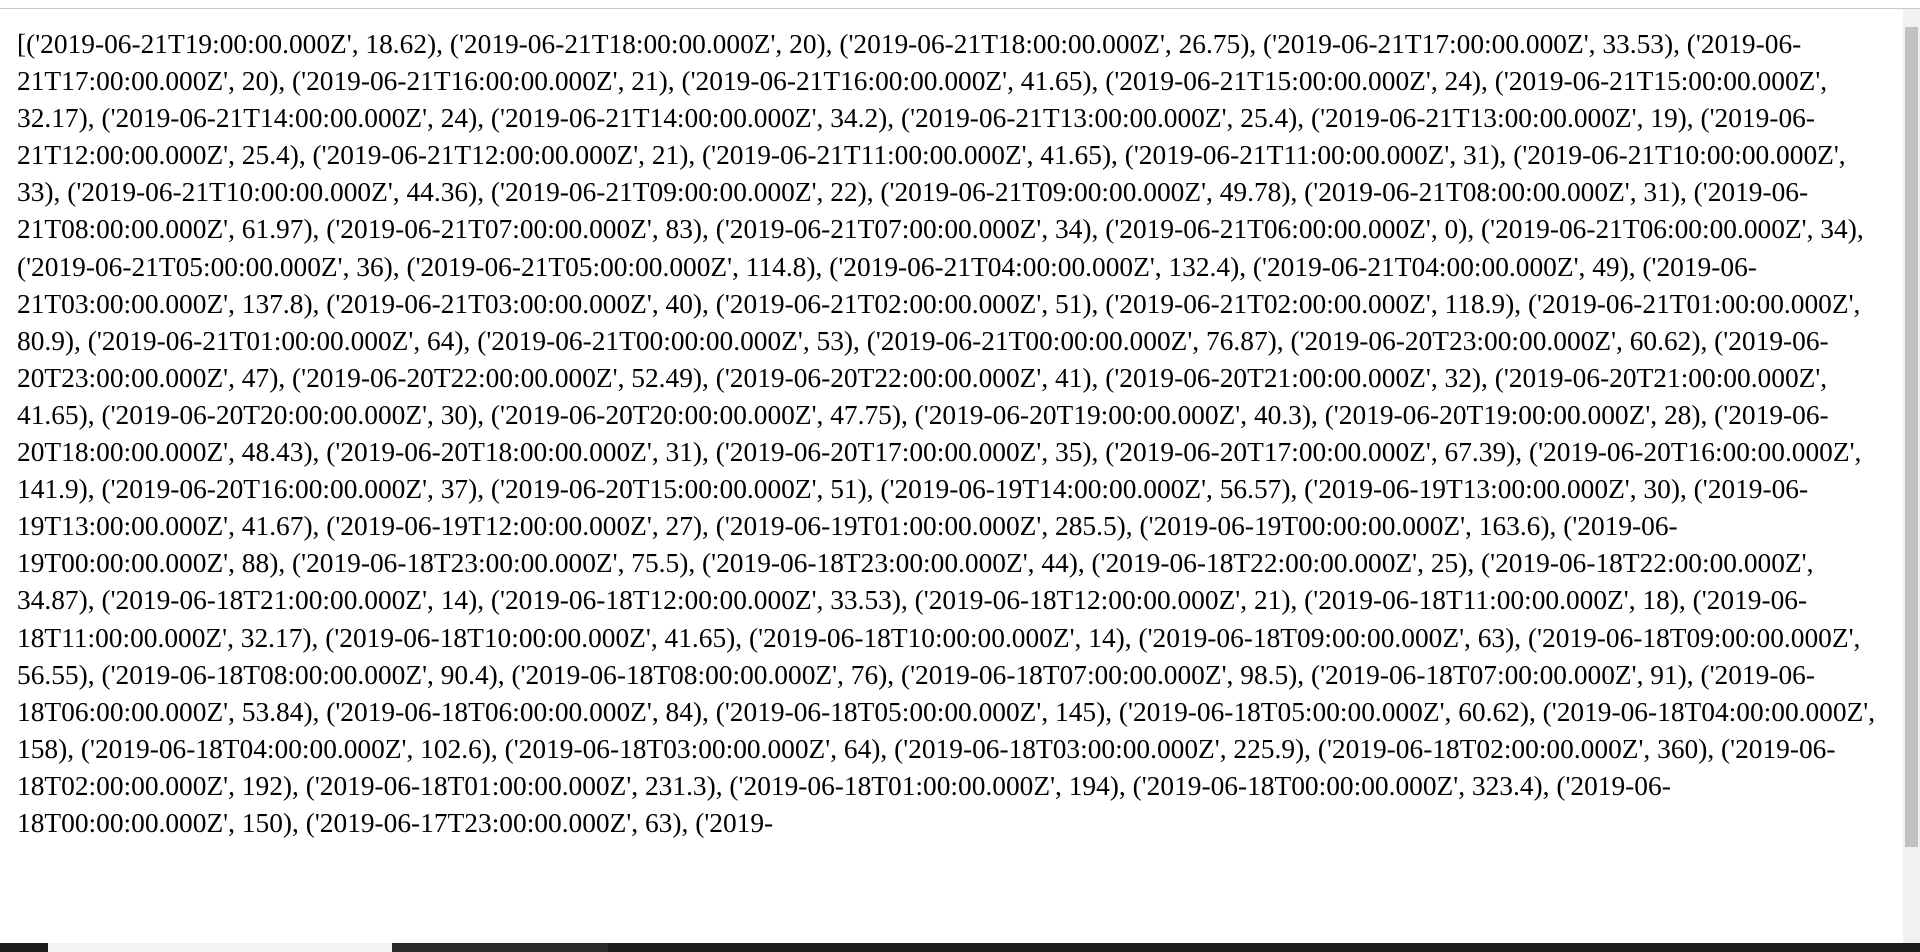  I want to click on vertical-scrollbar, so click(1911, 476).